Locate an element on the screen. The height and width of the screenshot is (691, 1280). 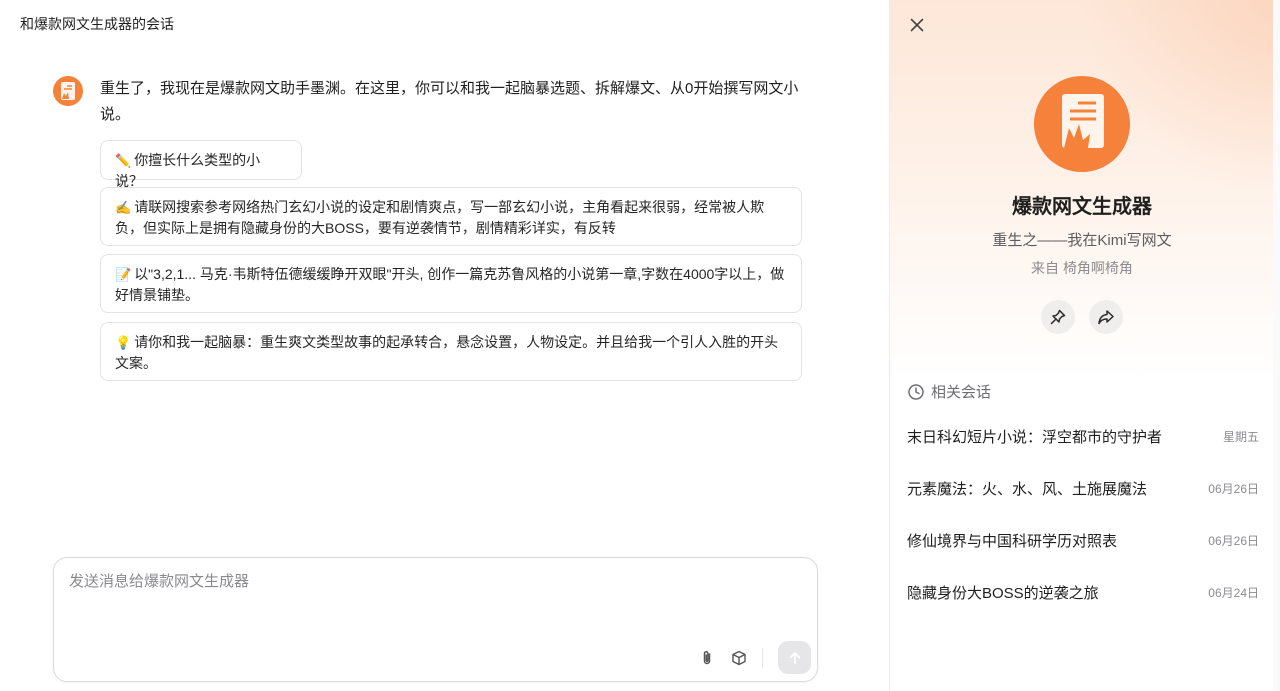
toolbar-divider is located at coordinates (762, 658).